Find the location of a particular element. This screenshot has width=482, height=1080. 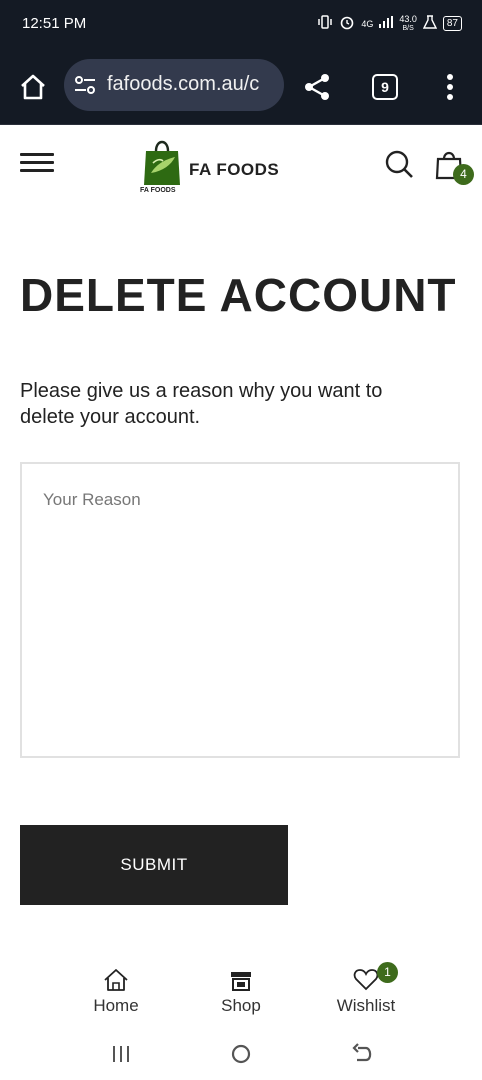

heart-icon is located at coordinates (366, 980).